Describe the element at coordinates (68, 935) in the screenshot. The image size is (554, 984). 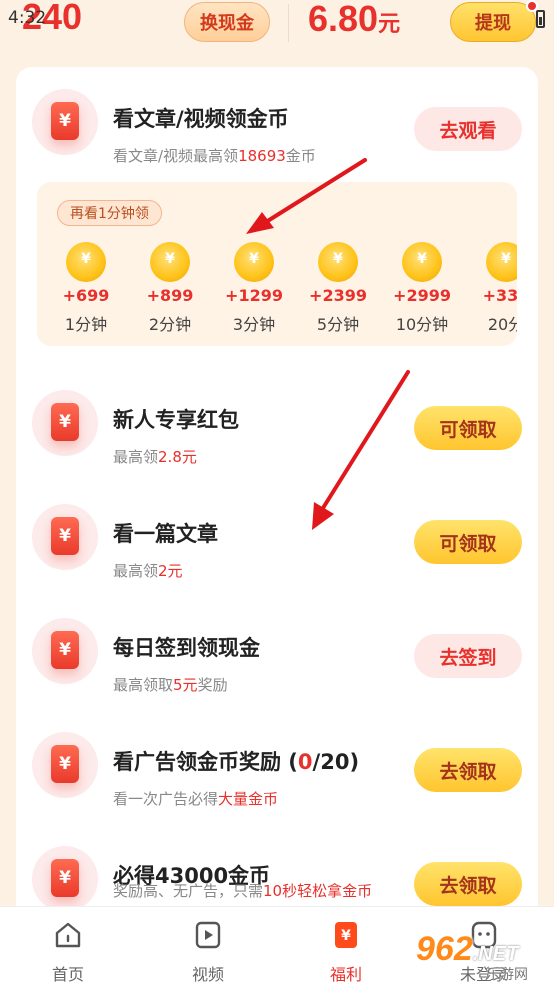
I see `home-icon` at that location.